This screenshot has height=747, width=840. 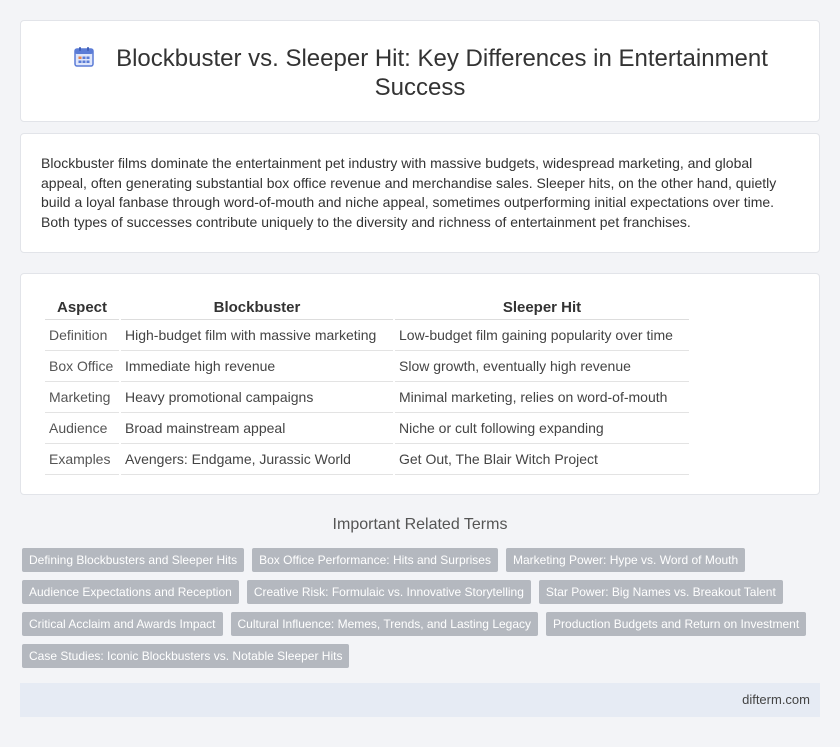 I want to click on aspect-cell: Marketing, so click(x=82, y=397).